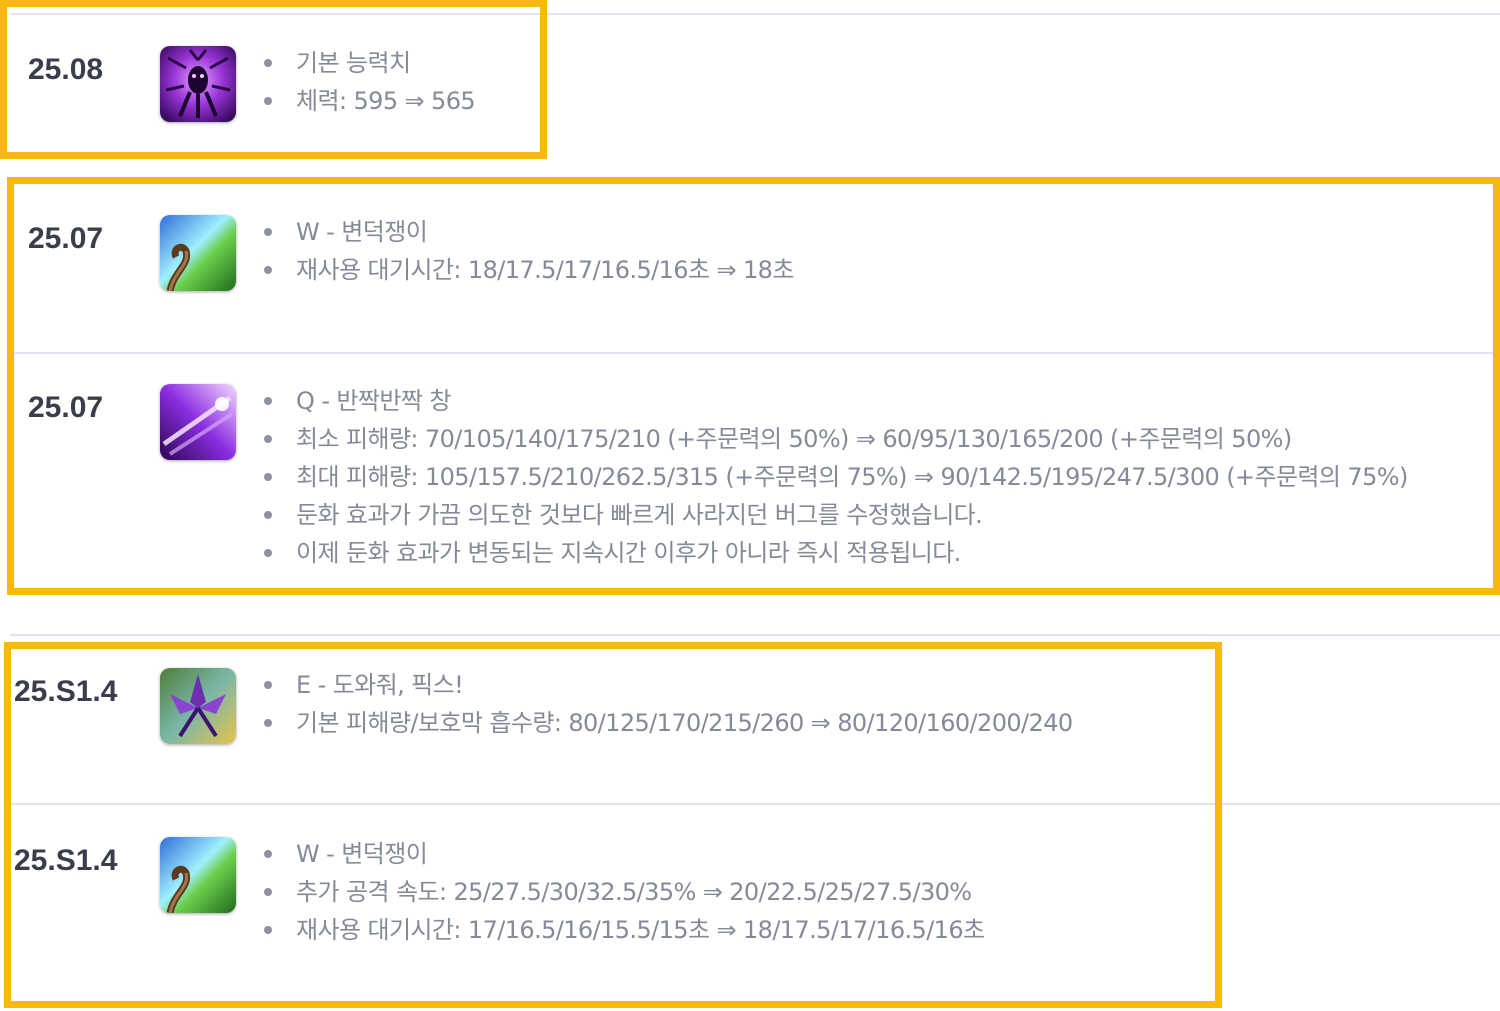 This screenshot has height=1011, width=1500. I want to click on highlight-box, so click(273, 79).